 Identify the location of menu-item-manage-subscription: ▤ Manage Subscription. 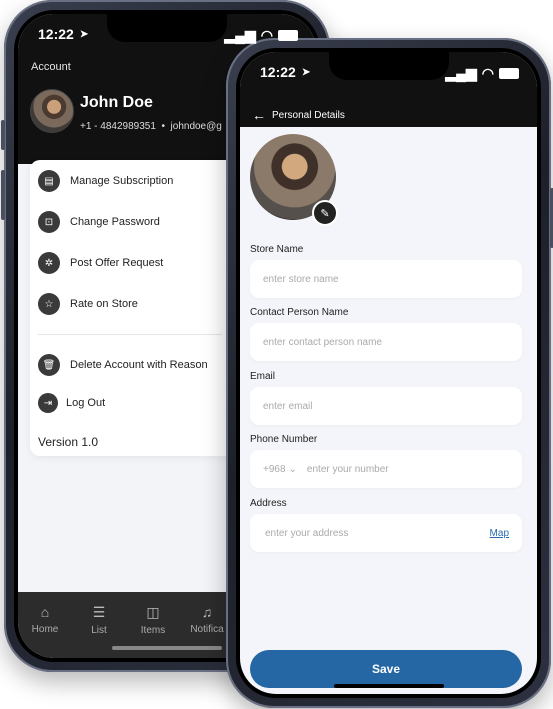
(105, 181).